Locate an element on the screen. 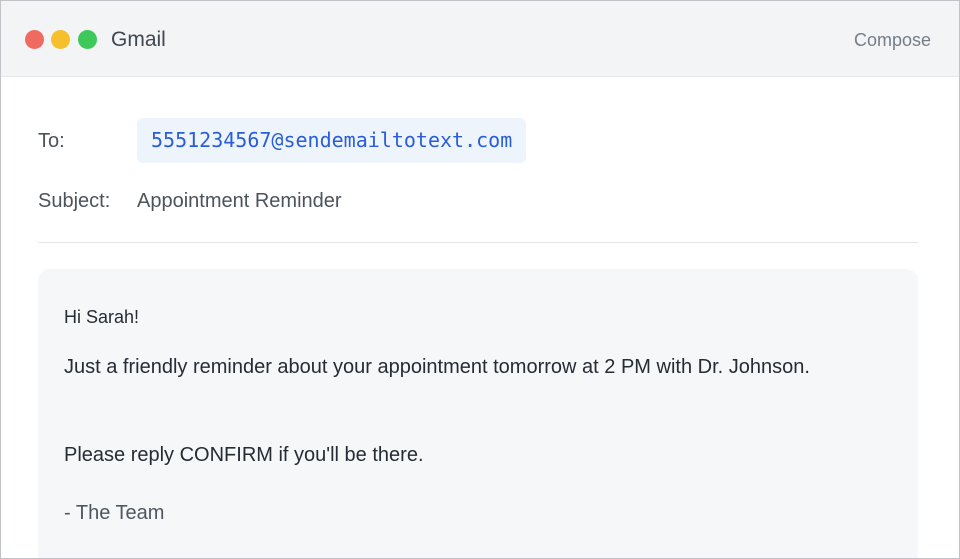  subject-label: Subject: is located at coordinates (74, 201).